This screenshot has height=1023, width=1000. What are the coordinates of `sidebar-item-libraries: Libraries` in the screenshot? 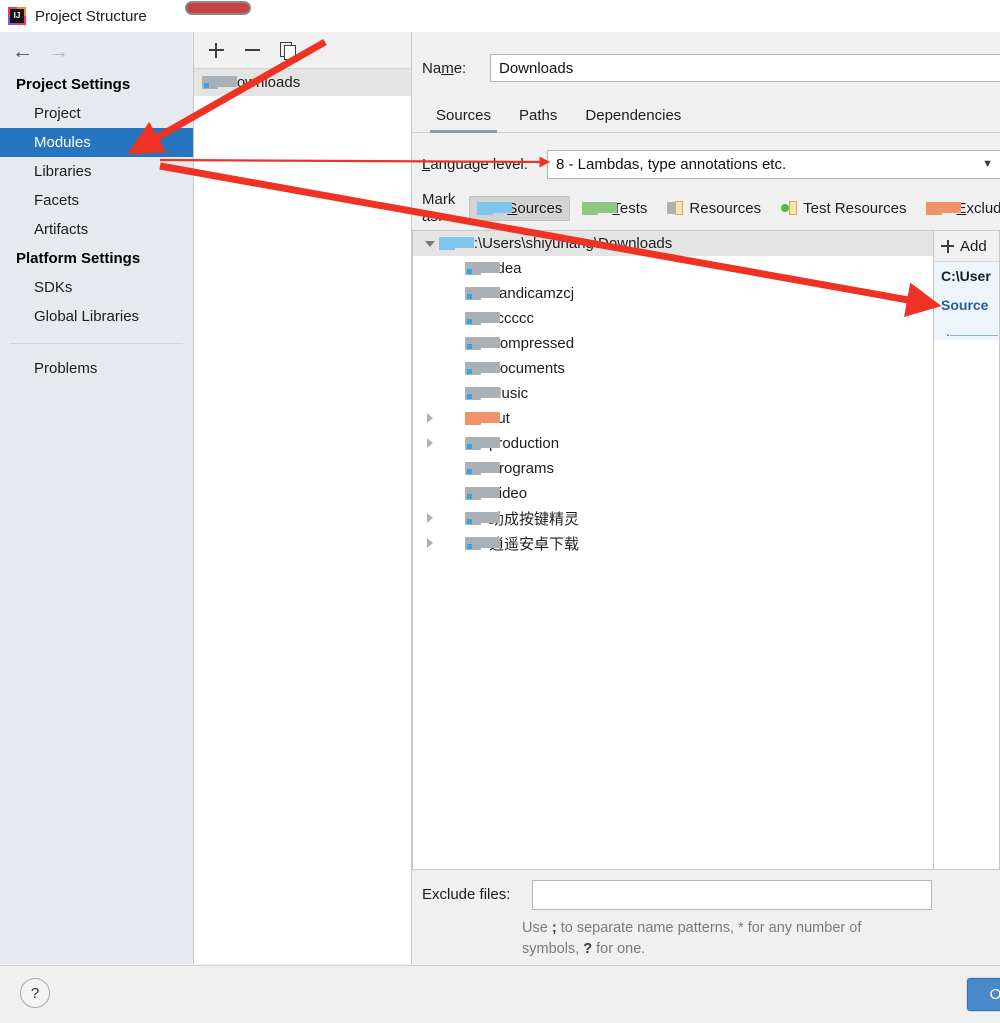 It's located at (96, 171).